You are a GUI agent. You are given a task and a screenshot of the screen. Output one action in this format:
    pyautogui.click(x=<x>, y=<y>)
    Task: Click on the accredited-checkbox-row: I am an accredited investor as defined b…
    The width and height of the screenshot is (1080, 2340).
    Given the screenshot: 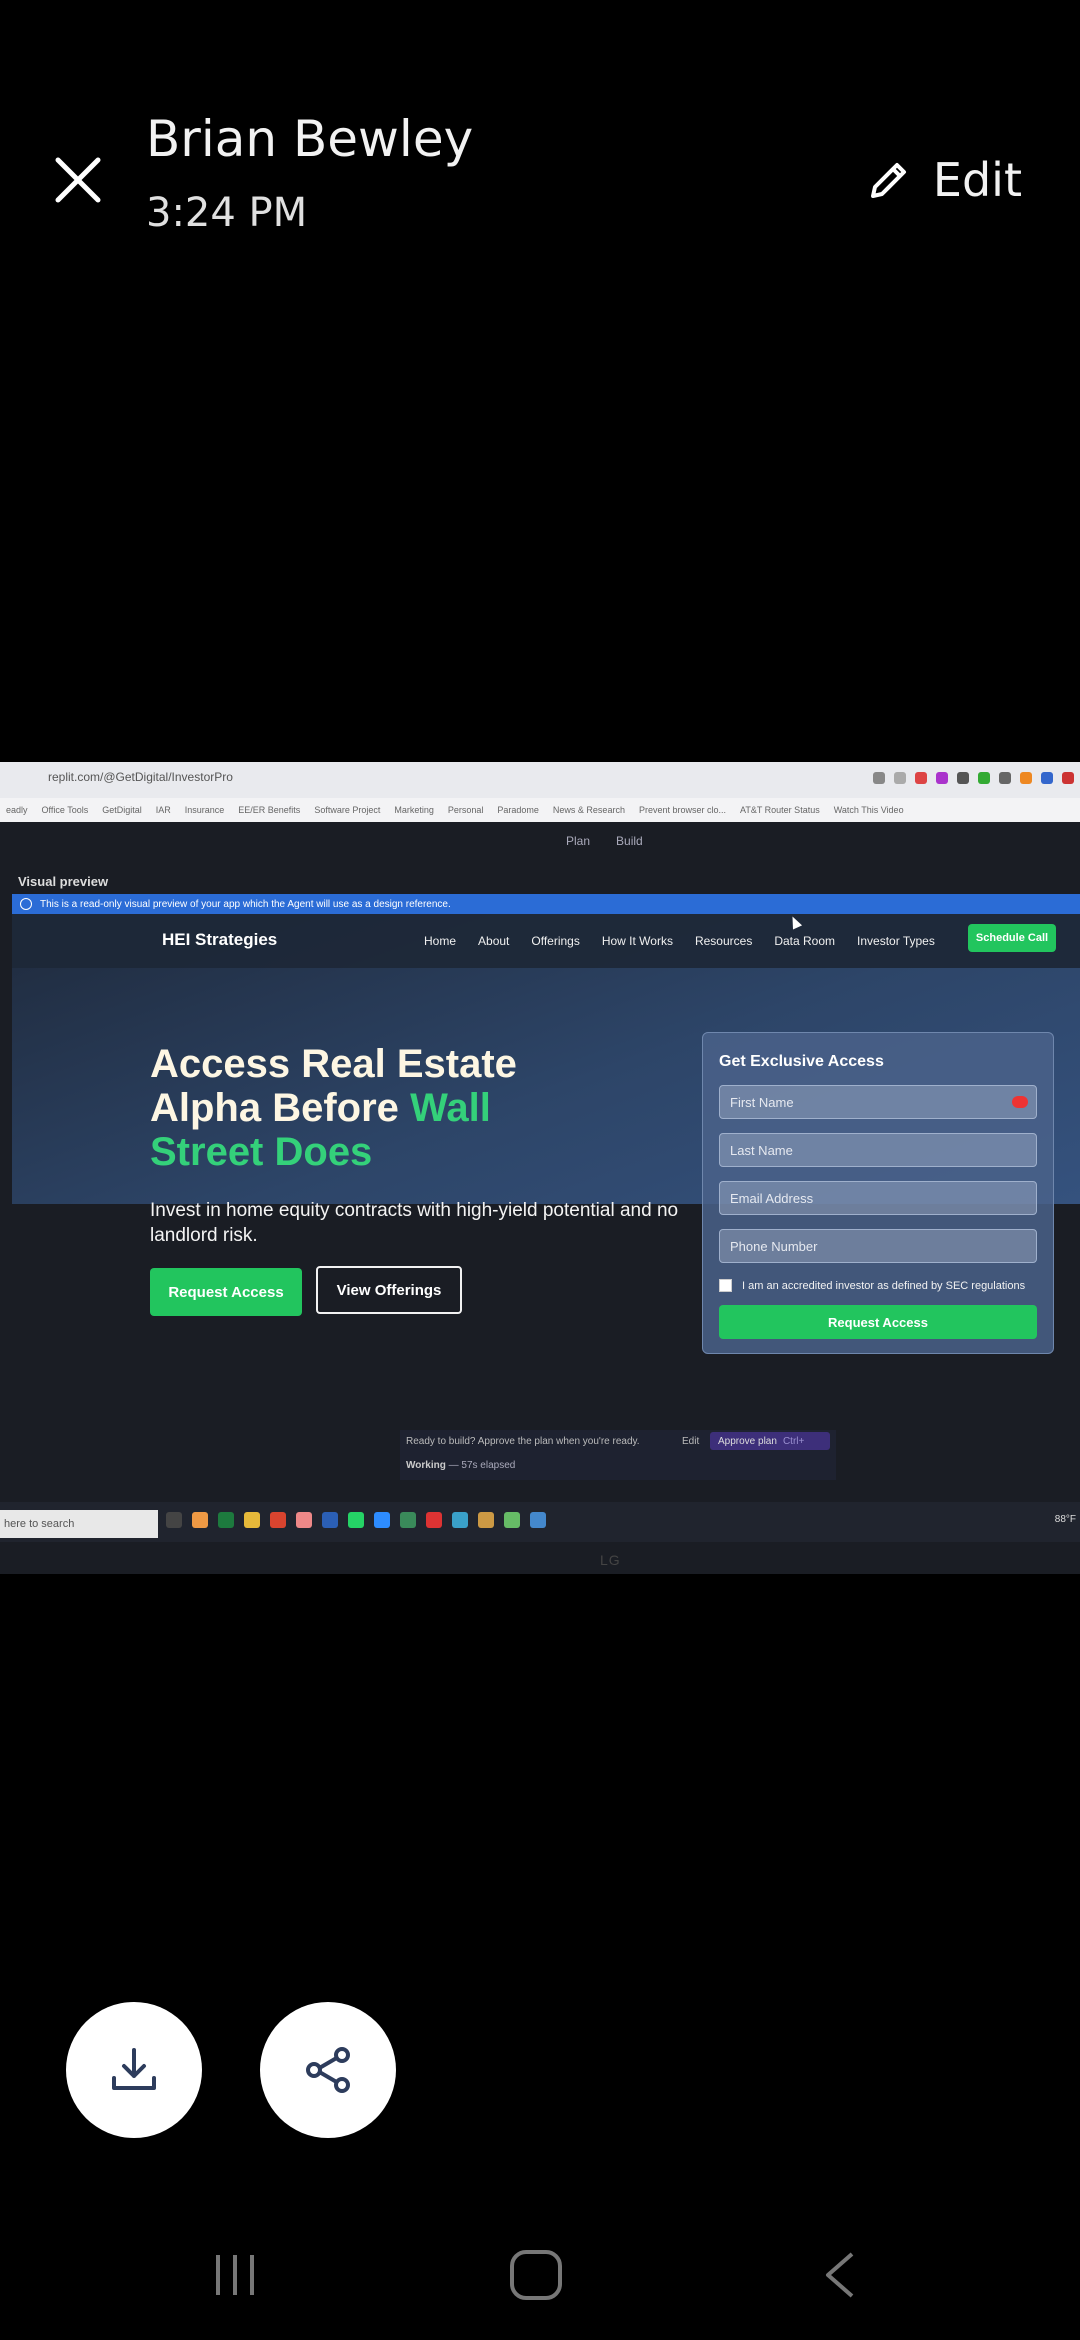 What is the action you would take?
    pyautogui.click(x=872, y=1285)
    